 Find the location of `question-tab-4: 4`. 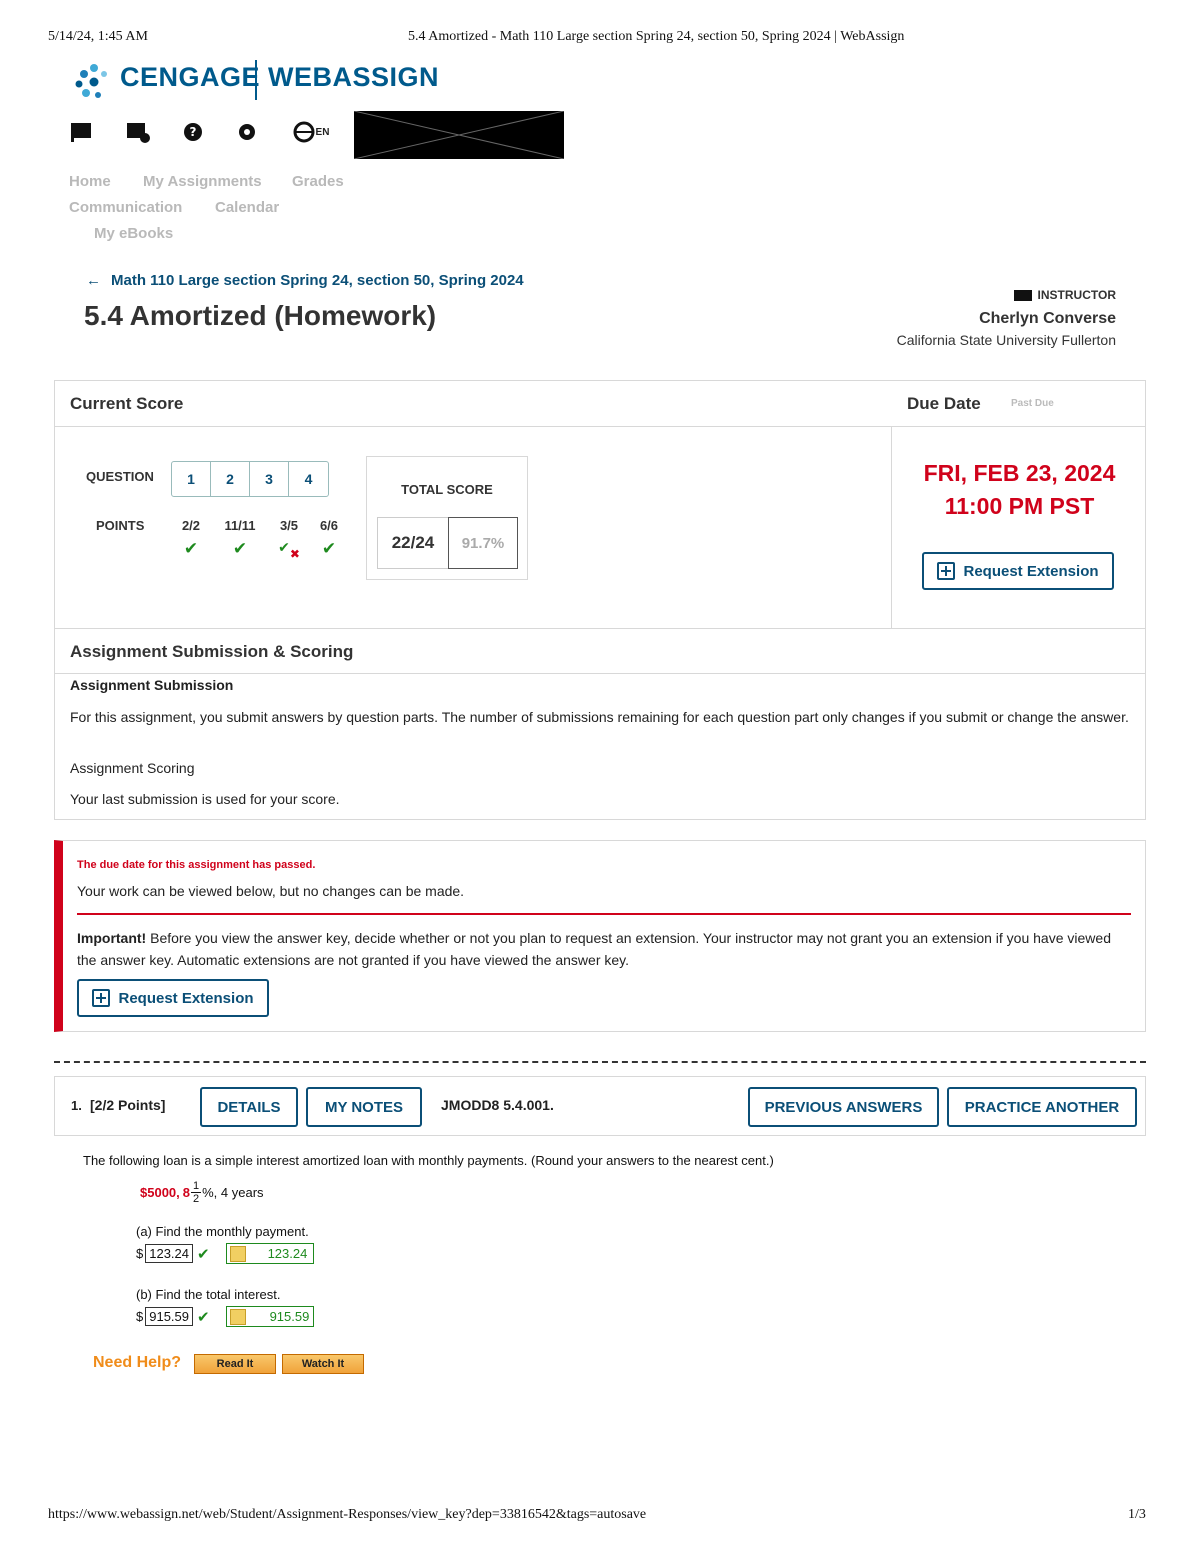

question-tab-4: 4 is located at coordinates (308, 479).